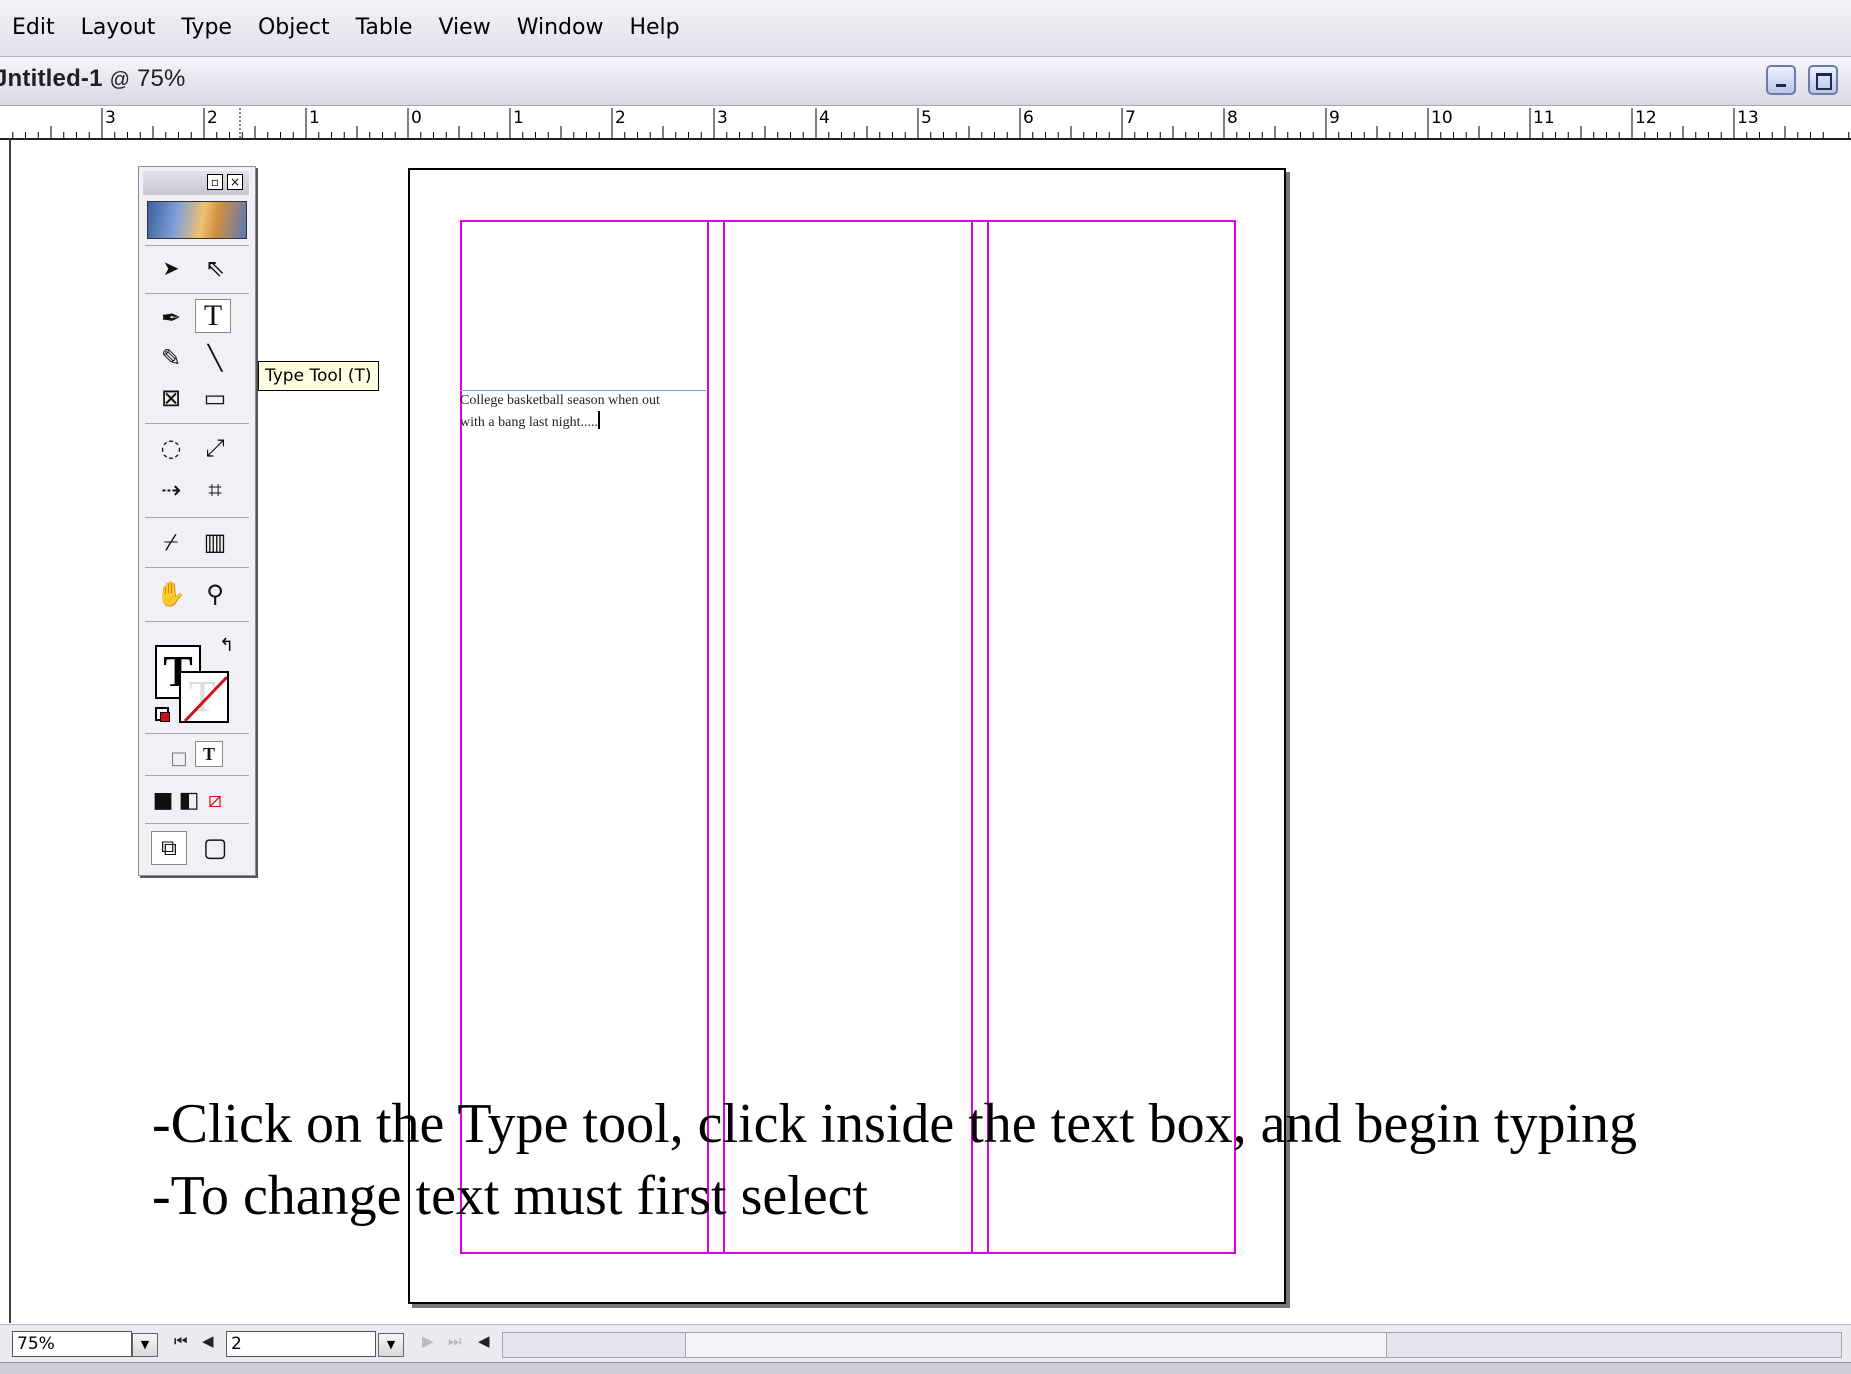  What do you see at coordinates (1442, 118) in the screenshot?
I see `ruler-label: 10` at bounding box center [1442, 118].